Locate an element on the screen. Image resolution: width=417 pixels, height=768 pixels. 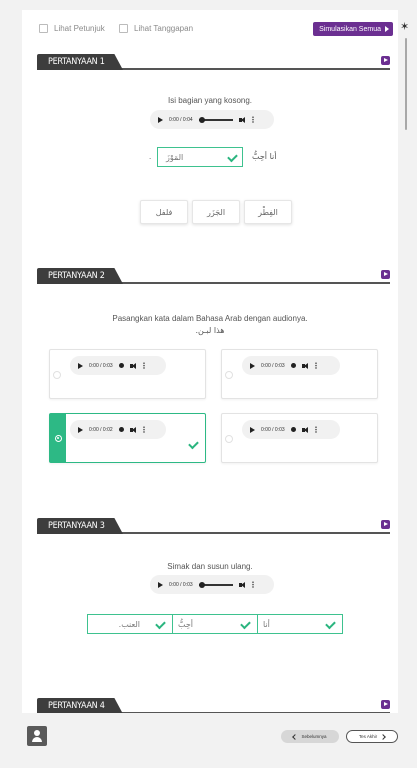
next-button: Tes Akhir is located at coordinates (372, 736).